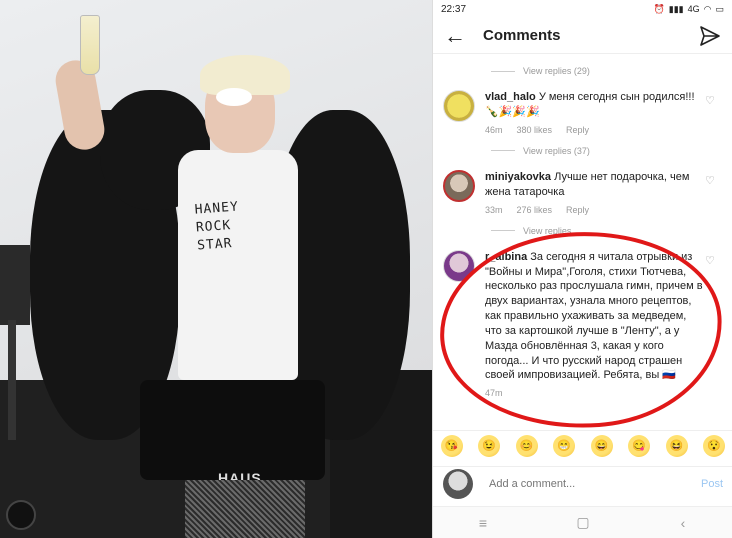 This screenshot has height=538, width=732. I want to click on emoji-button: 😉, so click(489, 445).